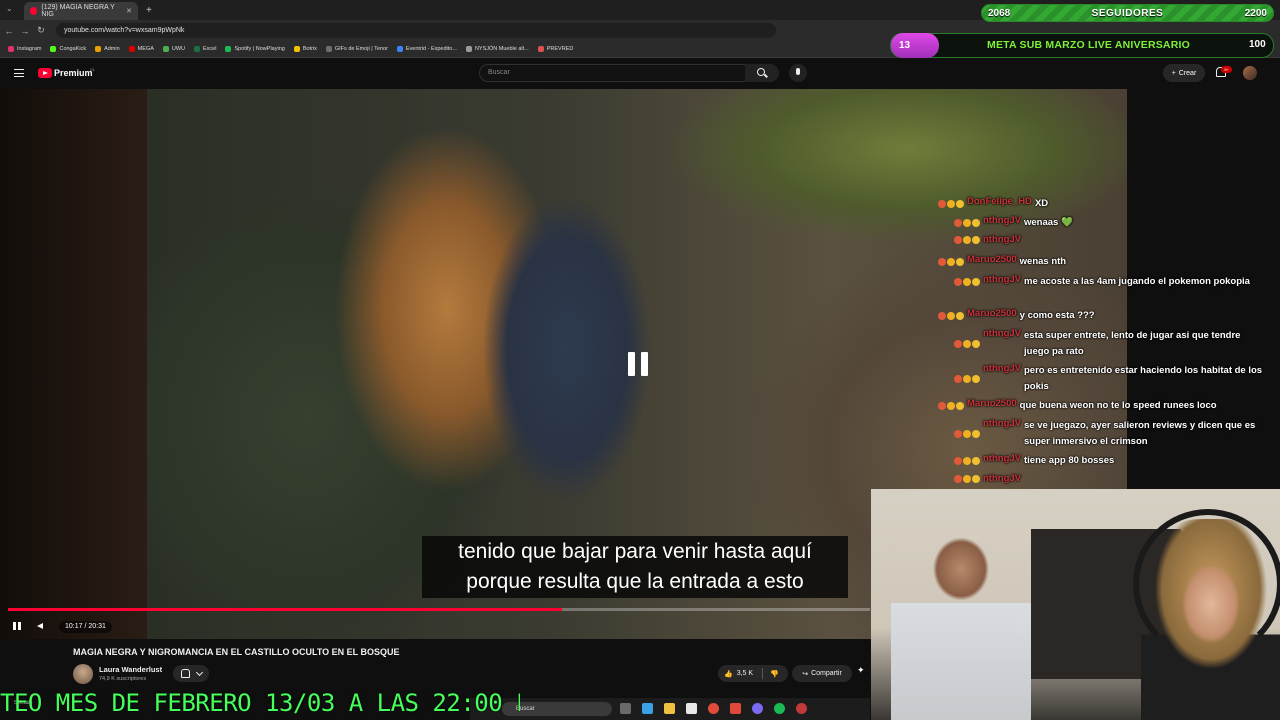 The width and height of the screenshot is (1280, 720). What do you see at coordinates (141, 49) in the screenshot?
I see `bookmark-item: MEGA` at bounding box center [141, 49].